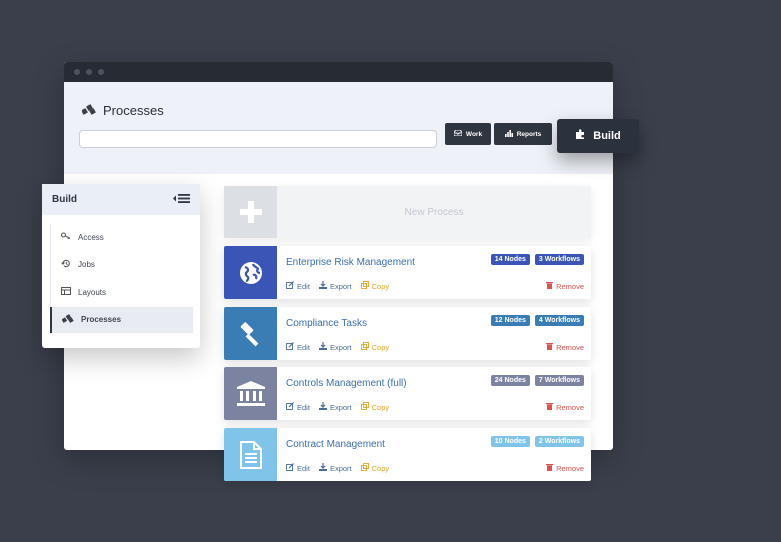  I want to click on build-button-label: Build, so click(607, 136).